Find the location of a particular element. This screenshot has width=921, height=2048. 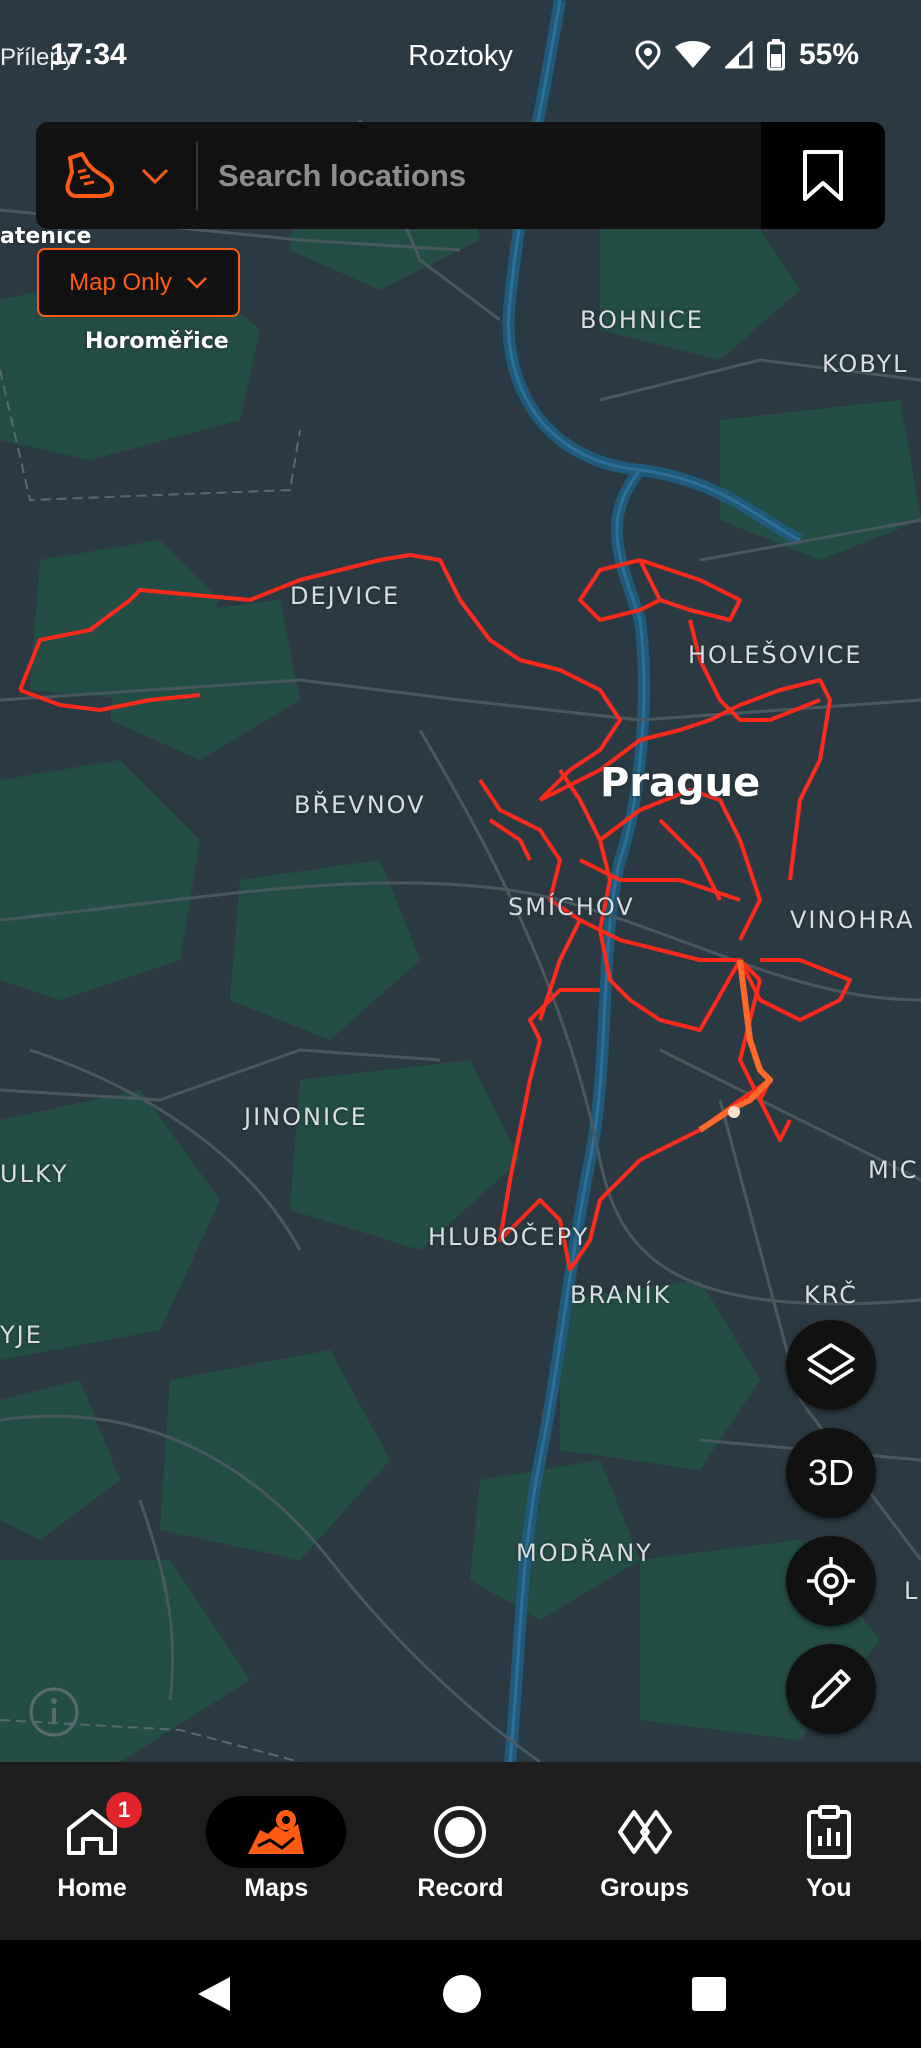

locate-button is located at coordinates (831, 1581).